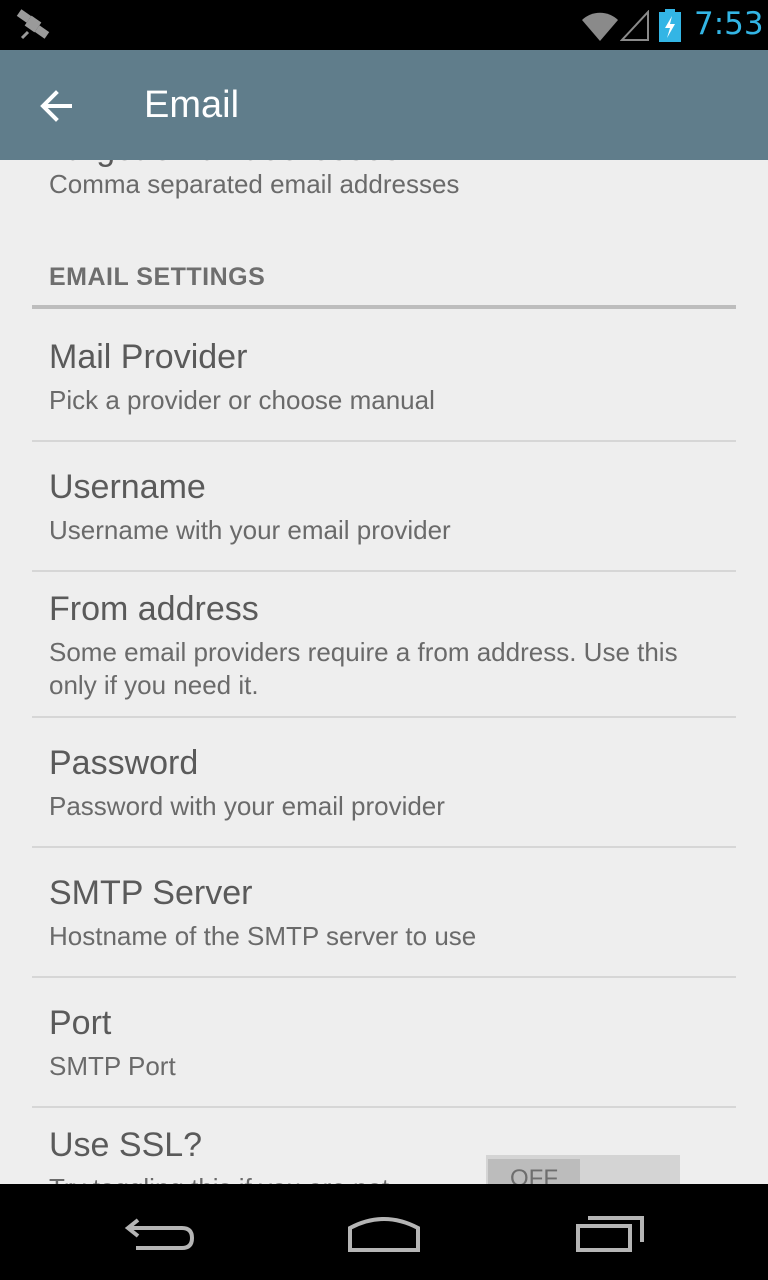  Describe the element at coordinates (583, 1169) in the screenshot. I see `ssl-toggle-switch: OFF` at that location.